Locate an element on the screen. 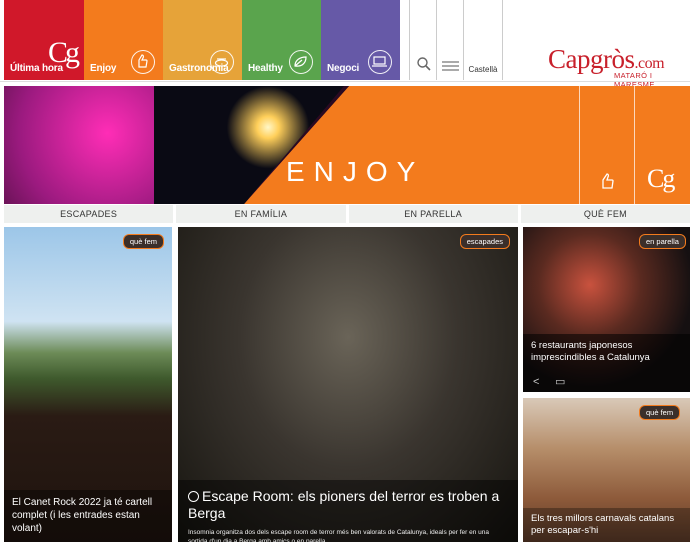 The height and width of the screenshot is (542, 690). brand-suffix: .com is located at coordinates (649, 63).